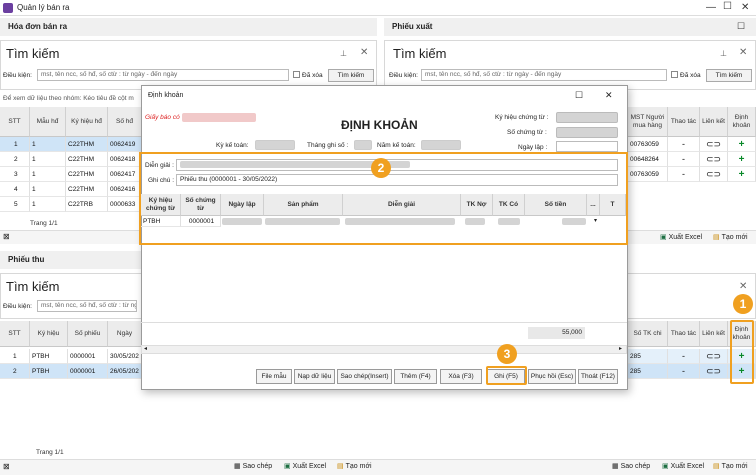  Describe the element at coordinates (684, 334) in the screenshot. I see `col-thaotac-2: Thao tác` at that location.